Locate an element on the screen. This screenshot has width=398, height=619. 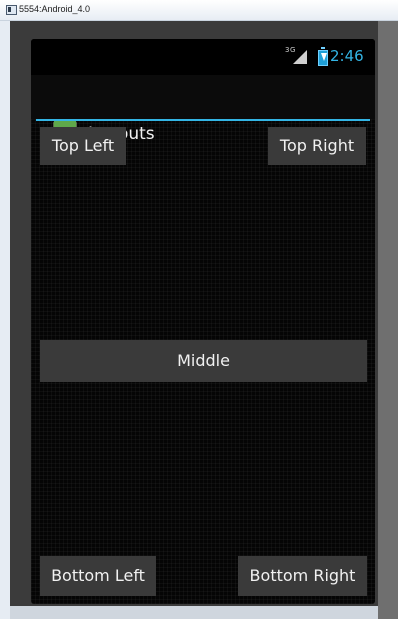
window-frame-bottom is located at coordinates (194, 612).